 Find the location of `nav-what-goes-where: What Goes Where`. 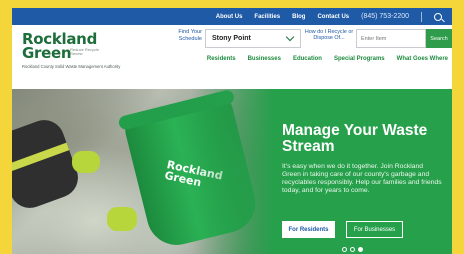

nav-what-goes-where: What Goes Where is located at coordinates (422, 59).